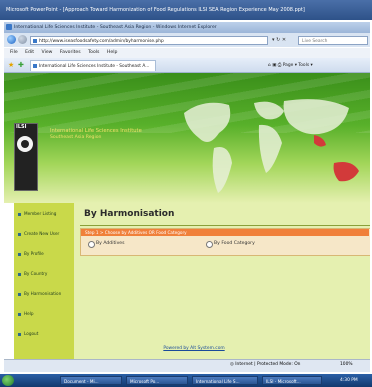 The width and height of the screenshot is (372, 387). What do you see at coordinates (91, 244) in the screenshot?
I see `additives-radio` at bounding box center [91, 244].